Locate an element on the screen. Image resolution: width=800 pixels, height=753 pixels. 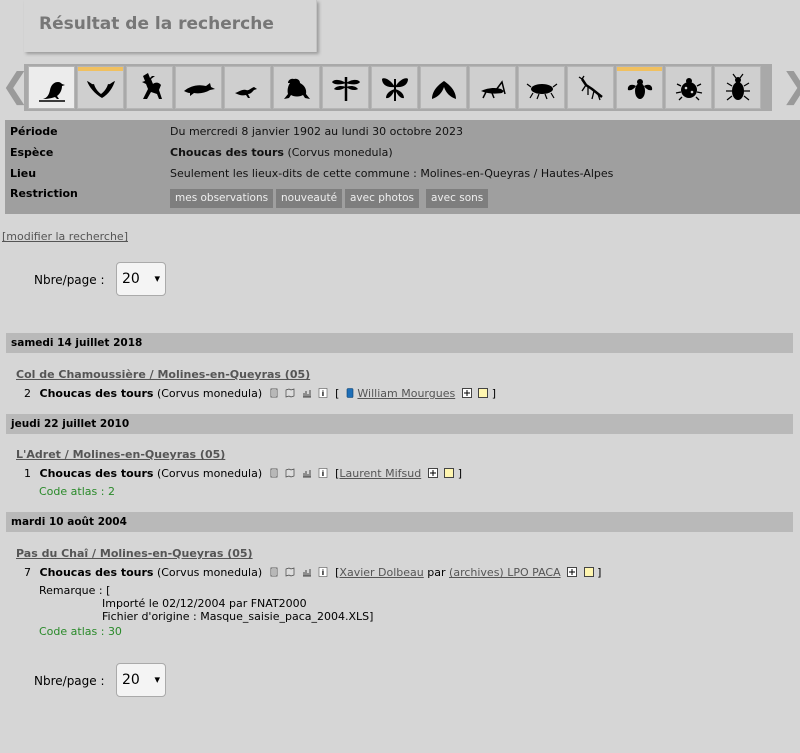
organization-link: (archives) LPO PACA is located at coordinates (505, 572).